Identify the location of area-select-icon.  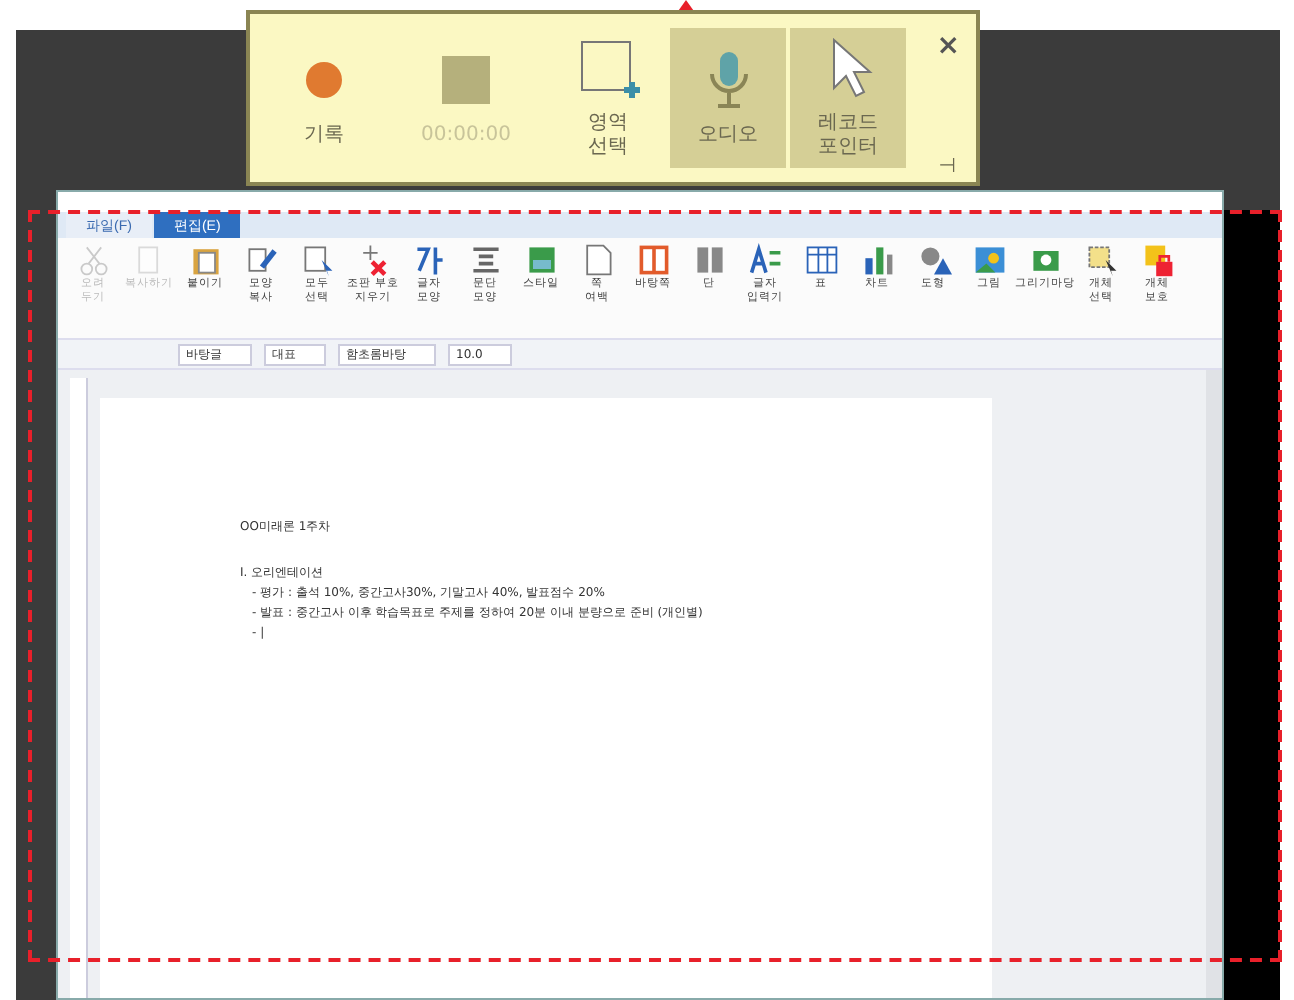
(608, 68).